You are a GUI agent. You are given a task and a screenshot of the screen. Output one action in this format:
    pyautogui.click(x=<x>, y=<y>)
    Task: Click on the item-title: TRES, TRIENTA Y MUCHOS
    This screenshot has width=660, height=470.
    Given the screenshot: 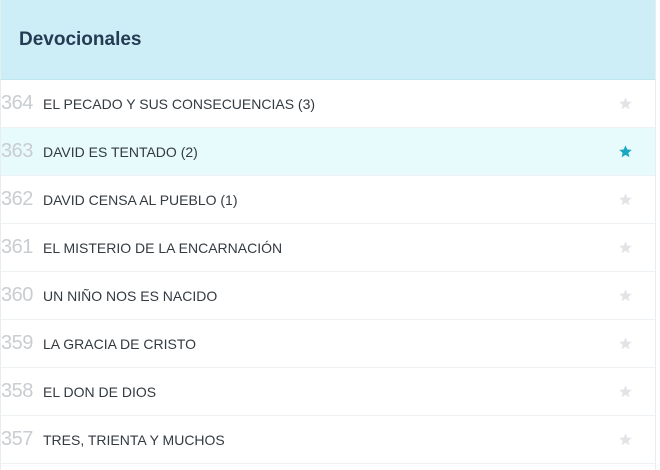 What is the action you would take?
    pyautogui.click(x=134, y=439)
    